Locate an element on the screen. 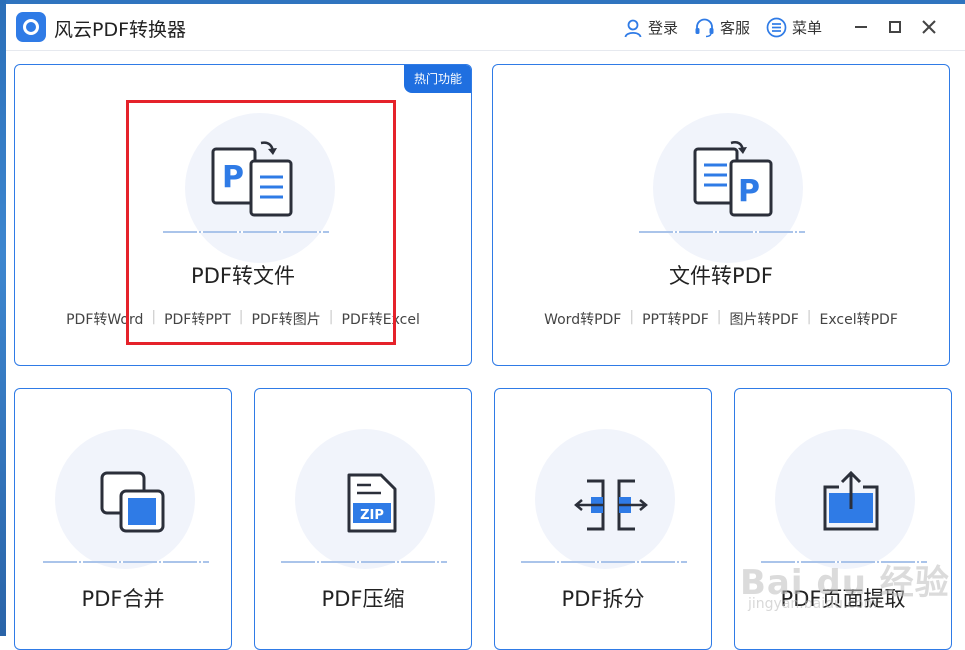  login-label: 登录 is located at coordinates (663, 28).